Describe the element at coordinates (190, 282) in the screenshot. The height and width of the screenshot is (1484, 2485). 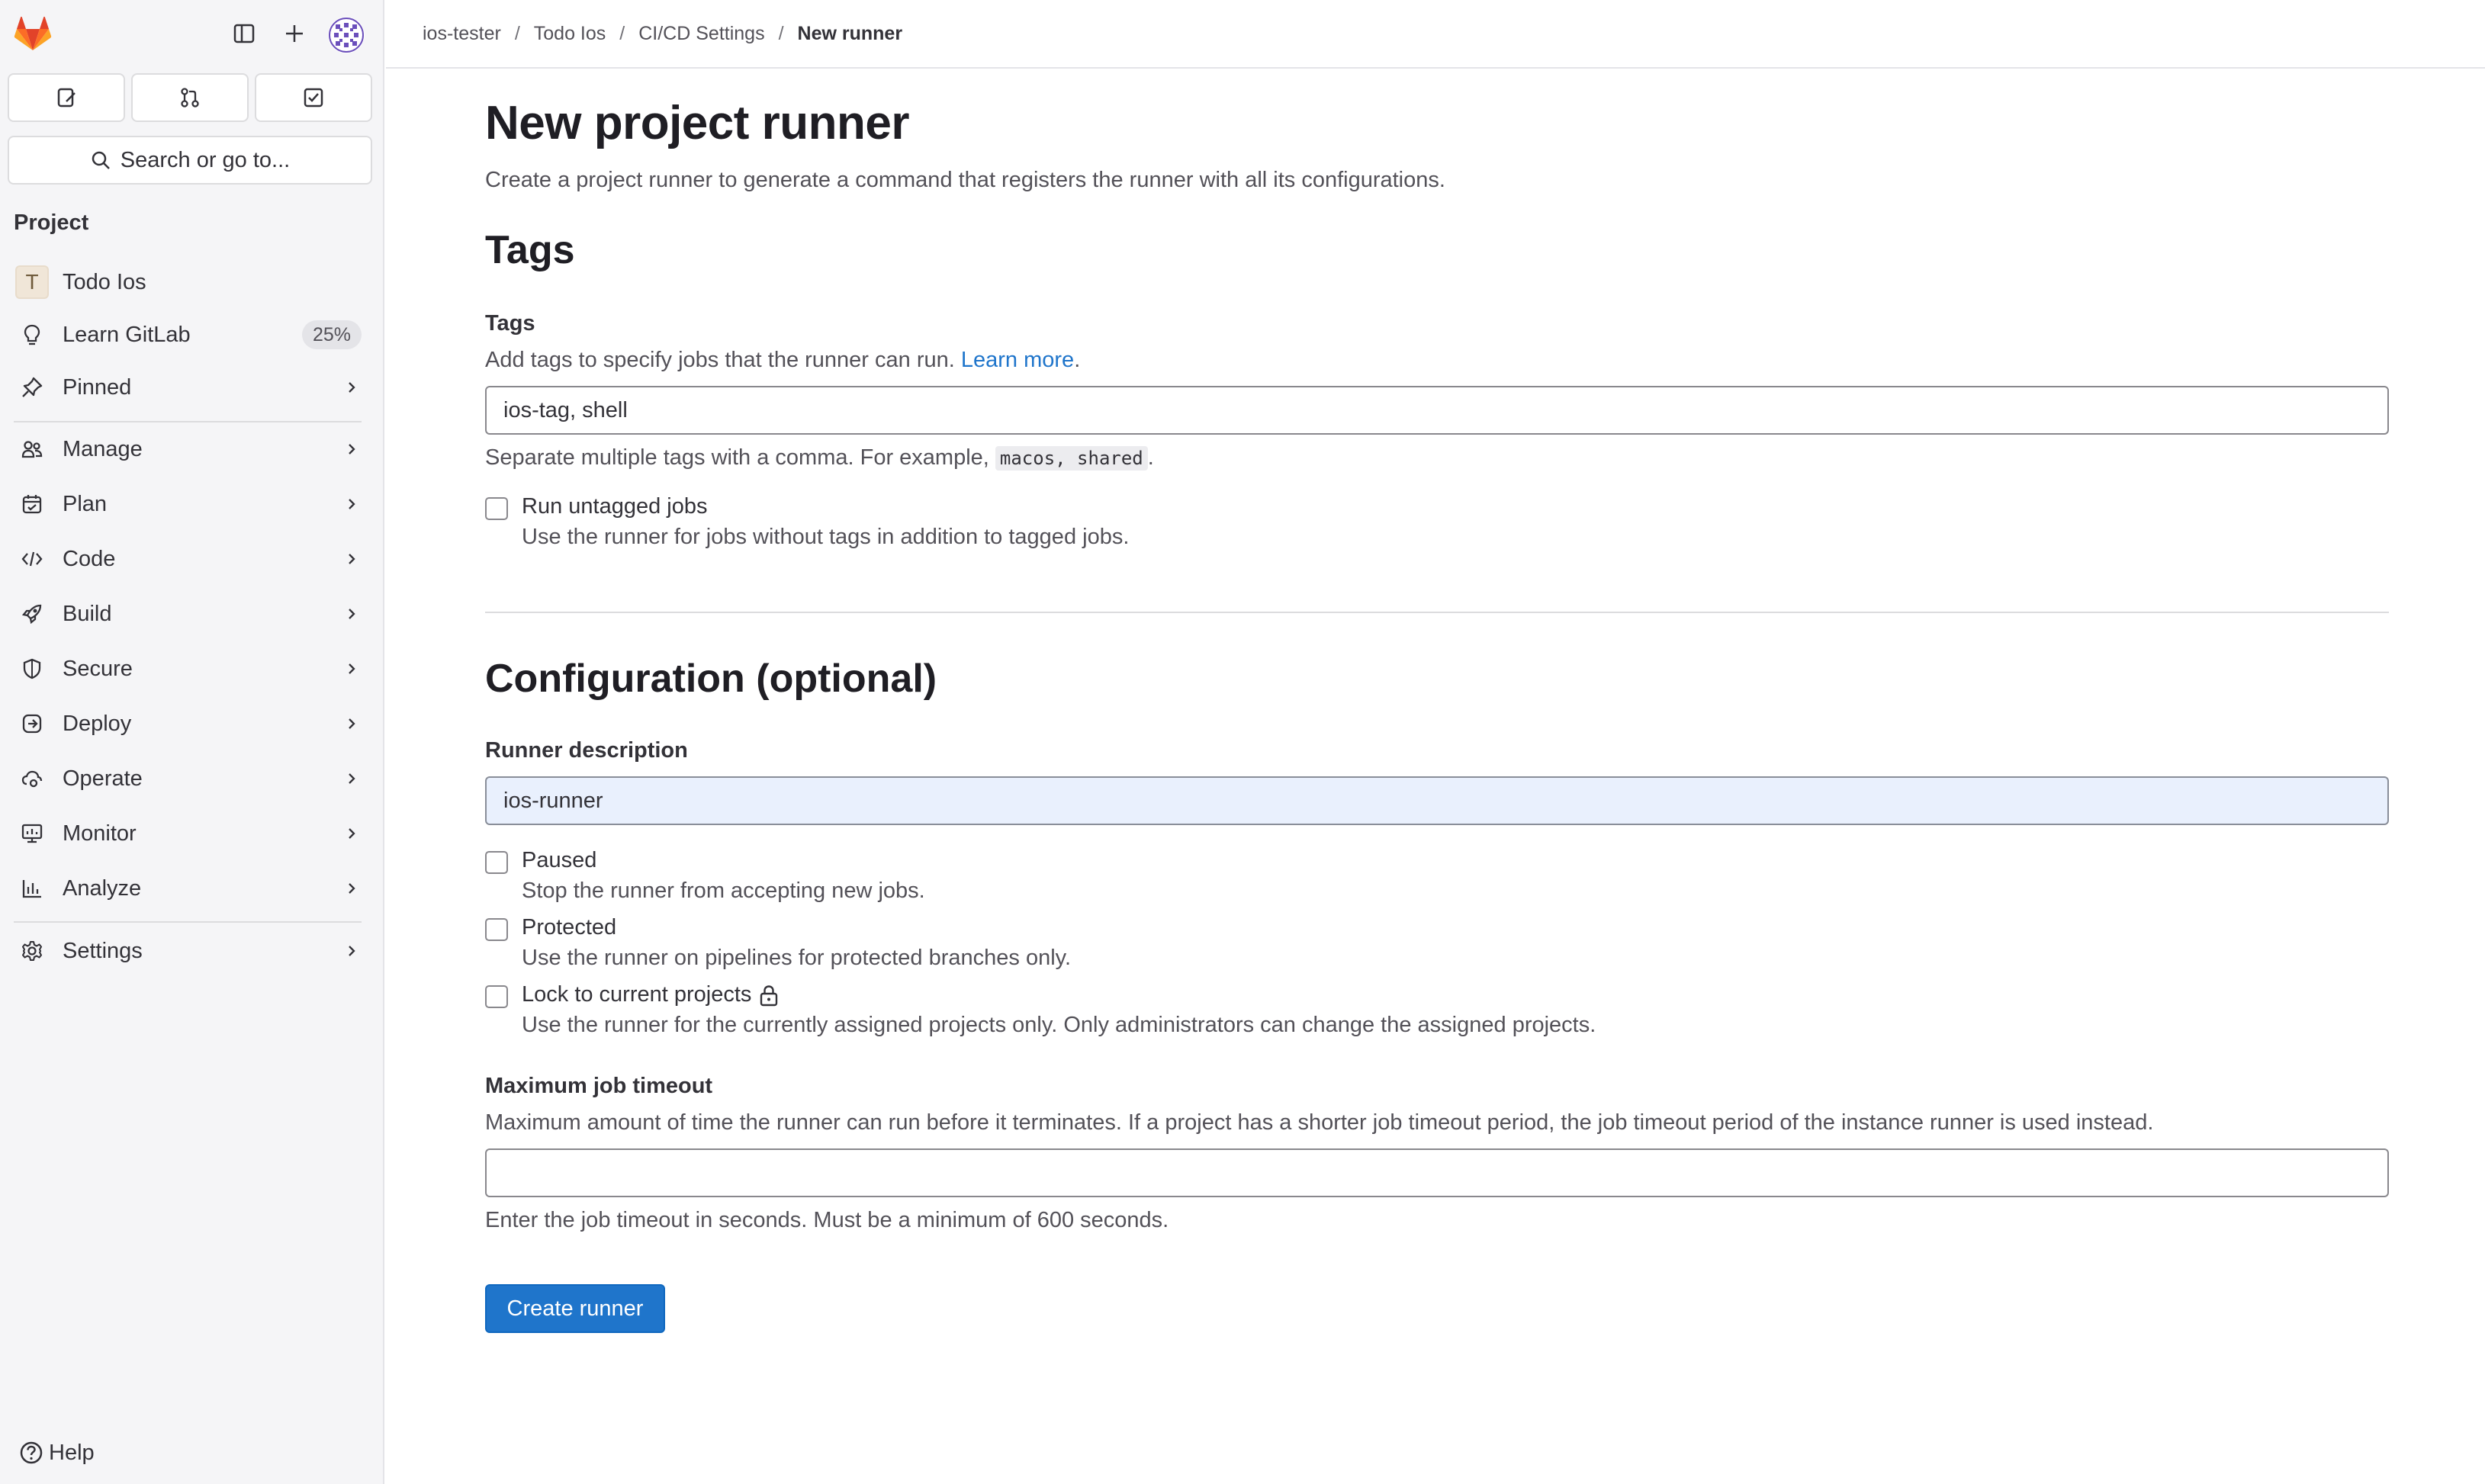
I see `sidebar-item-project: T Todo Ios` at that location.